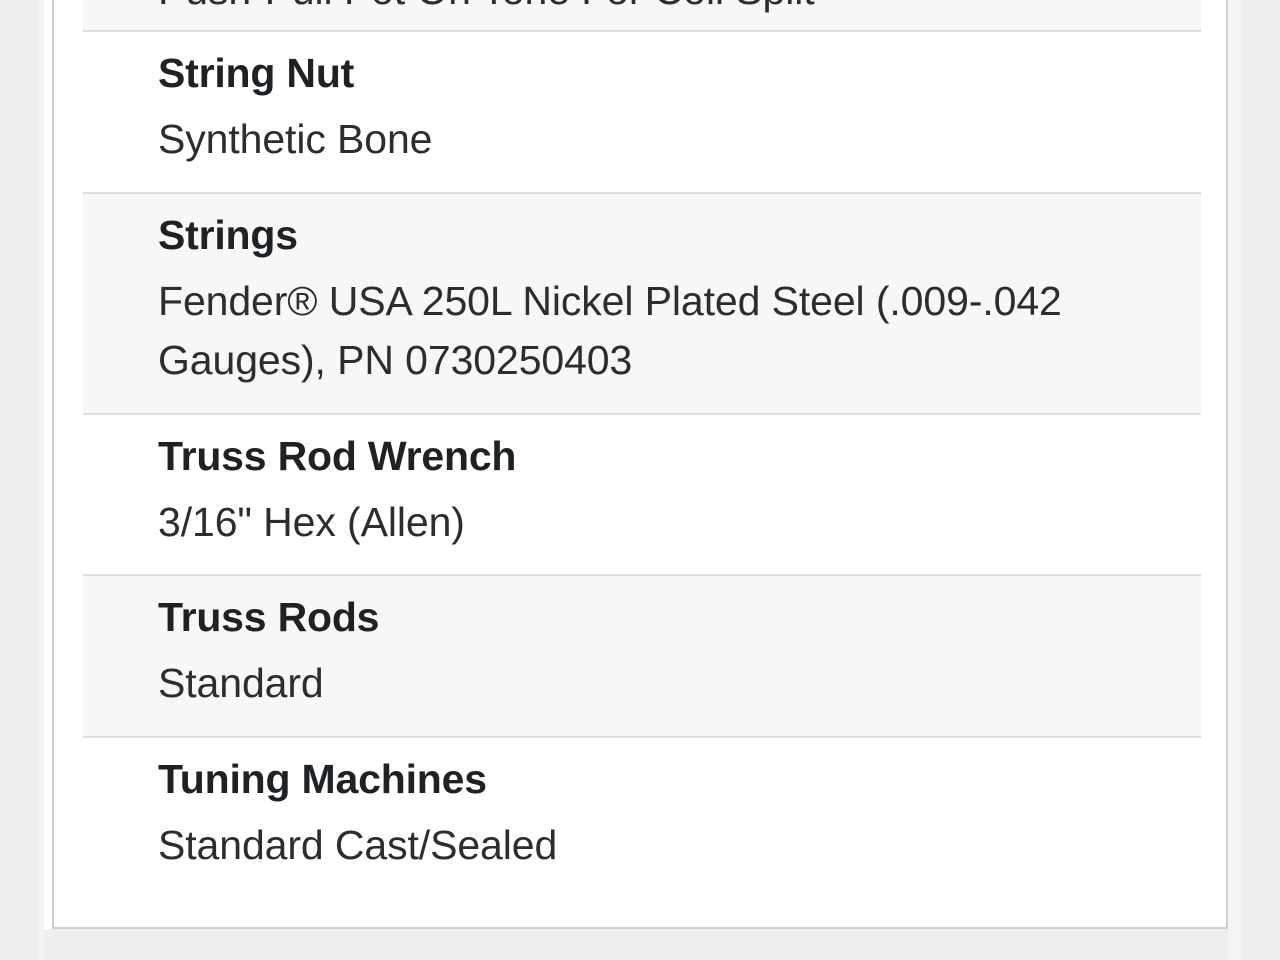  Describe the element at coordinates (295, 139) in the screenshot. I see `spec-value: Synthetic Bone` at that location.